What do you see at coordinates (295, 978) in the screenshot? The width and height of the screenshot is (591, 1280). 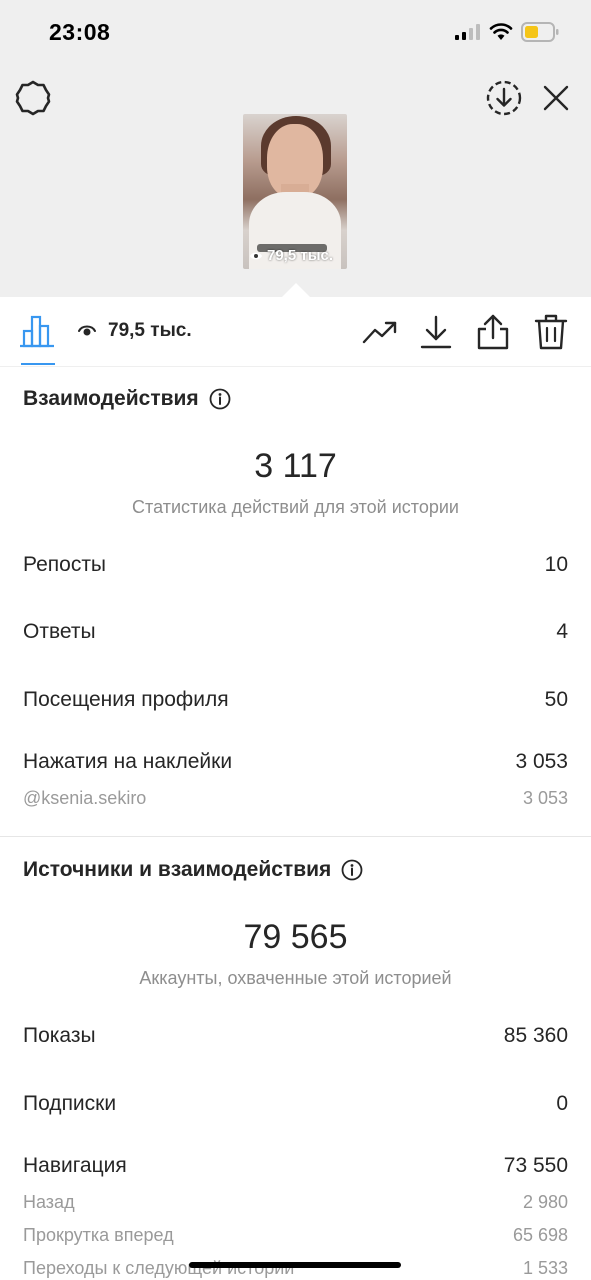 I see `discovery-caption: Аккаунты, охваченные этой историей` at bounding box center [295, 978].